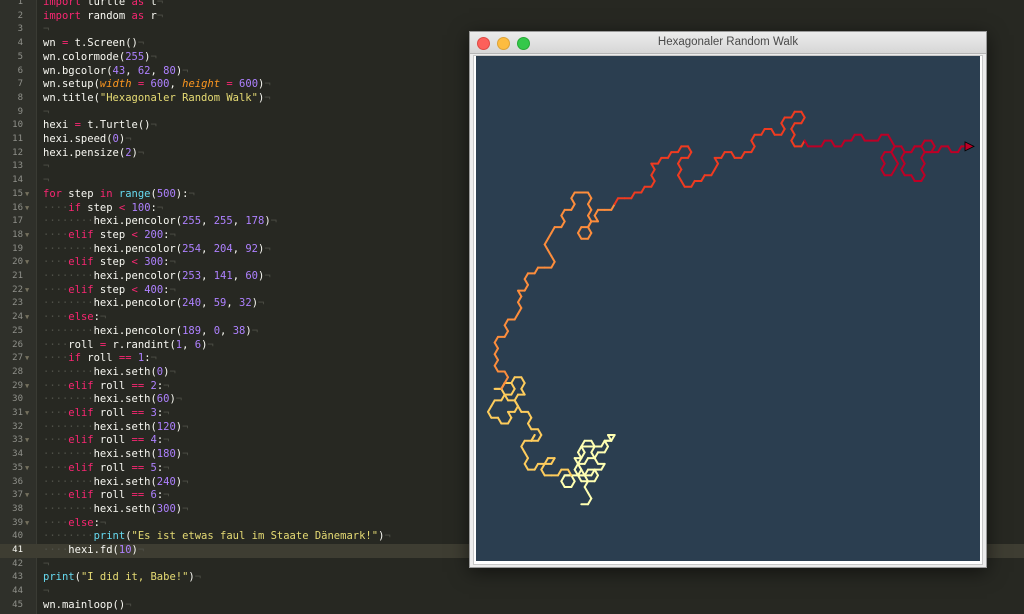  I want to click on code-token: hexi.fd(, so click(93, 550).